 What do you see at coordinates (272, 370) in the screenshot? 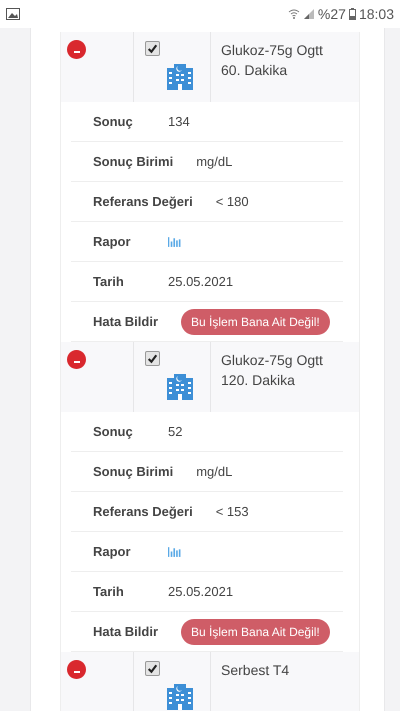
I see `test-name: Glukoz-75g Ogtt 120. Dakika` at bounding box center [272, 370].